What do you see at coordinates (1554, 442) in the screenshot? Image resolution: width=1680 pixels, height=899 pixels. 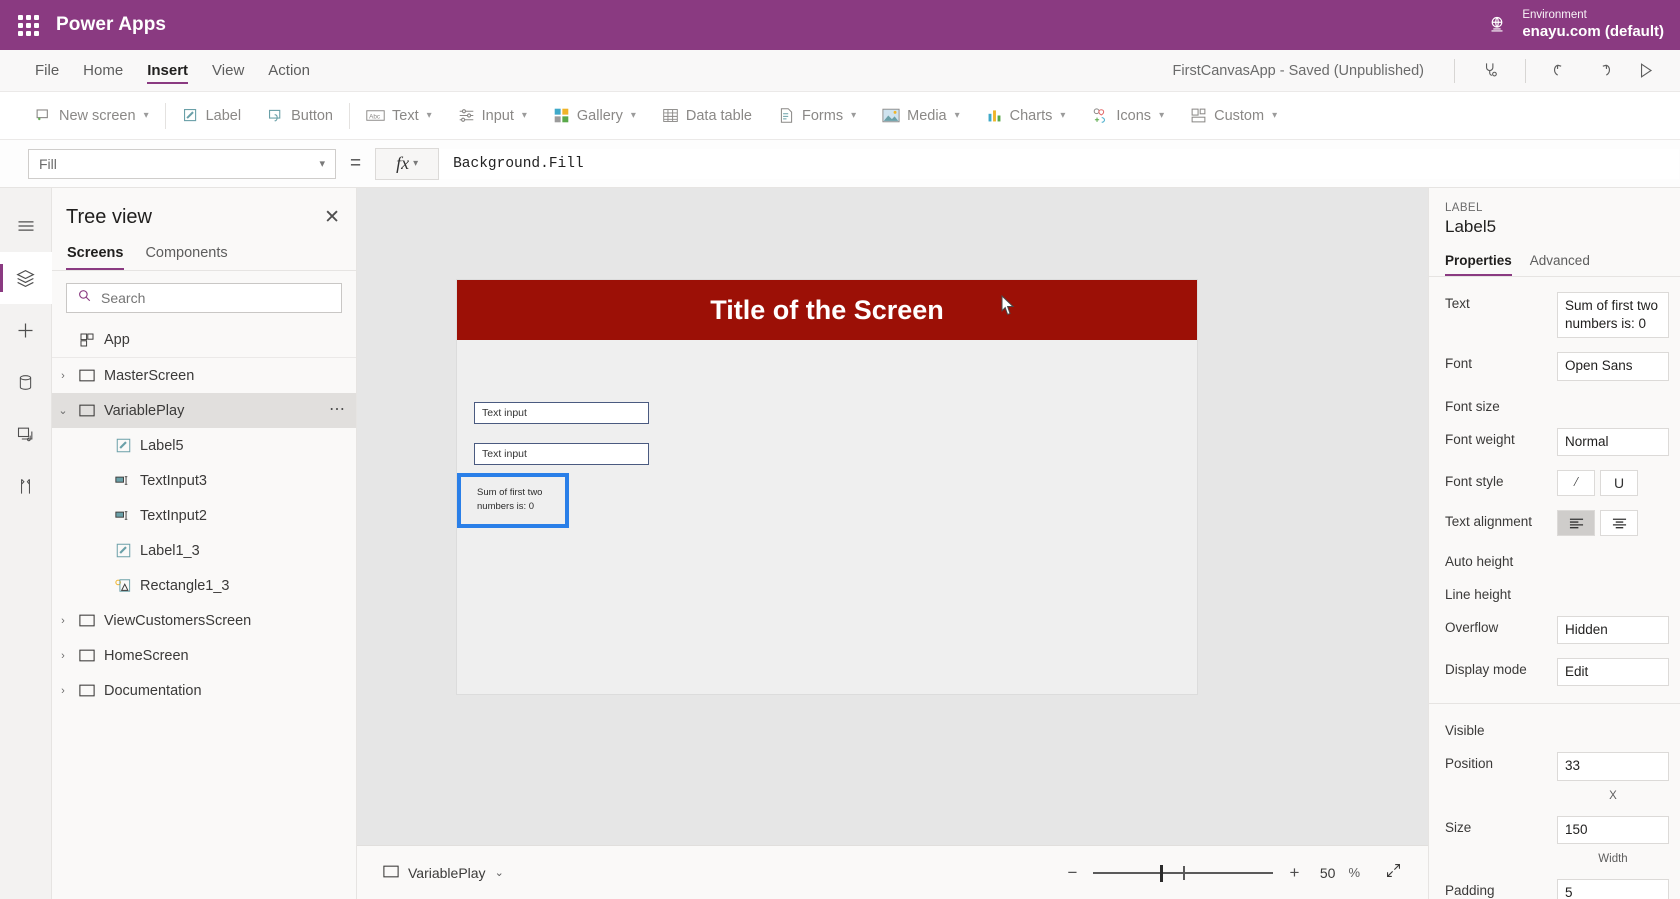 I see `property-row-font-weight: Font weight Normal` at bounding box center [1554, 442].